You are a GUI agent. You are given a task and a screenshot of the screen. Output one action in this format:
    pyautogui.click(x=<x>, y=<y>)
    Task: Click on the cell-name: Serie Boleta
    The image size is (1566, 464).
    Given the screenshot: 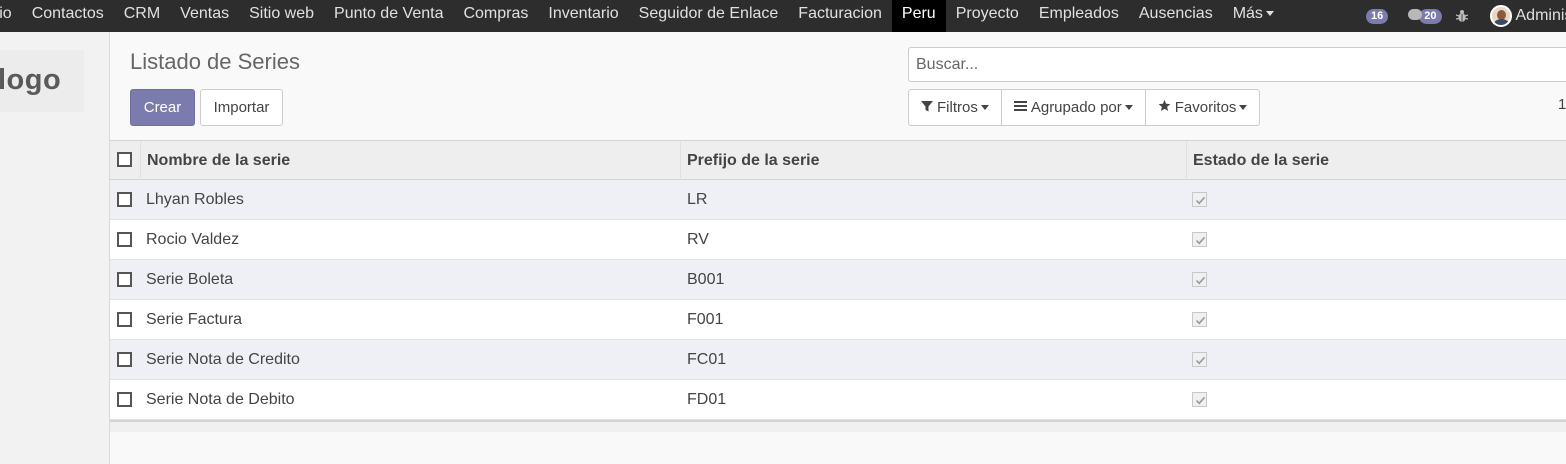 What is the action you would take?
    pyautogui.click(x=190, y=279)
    